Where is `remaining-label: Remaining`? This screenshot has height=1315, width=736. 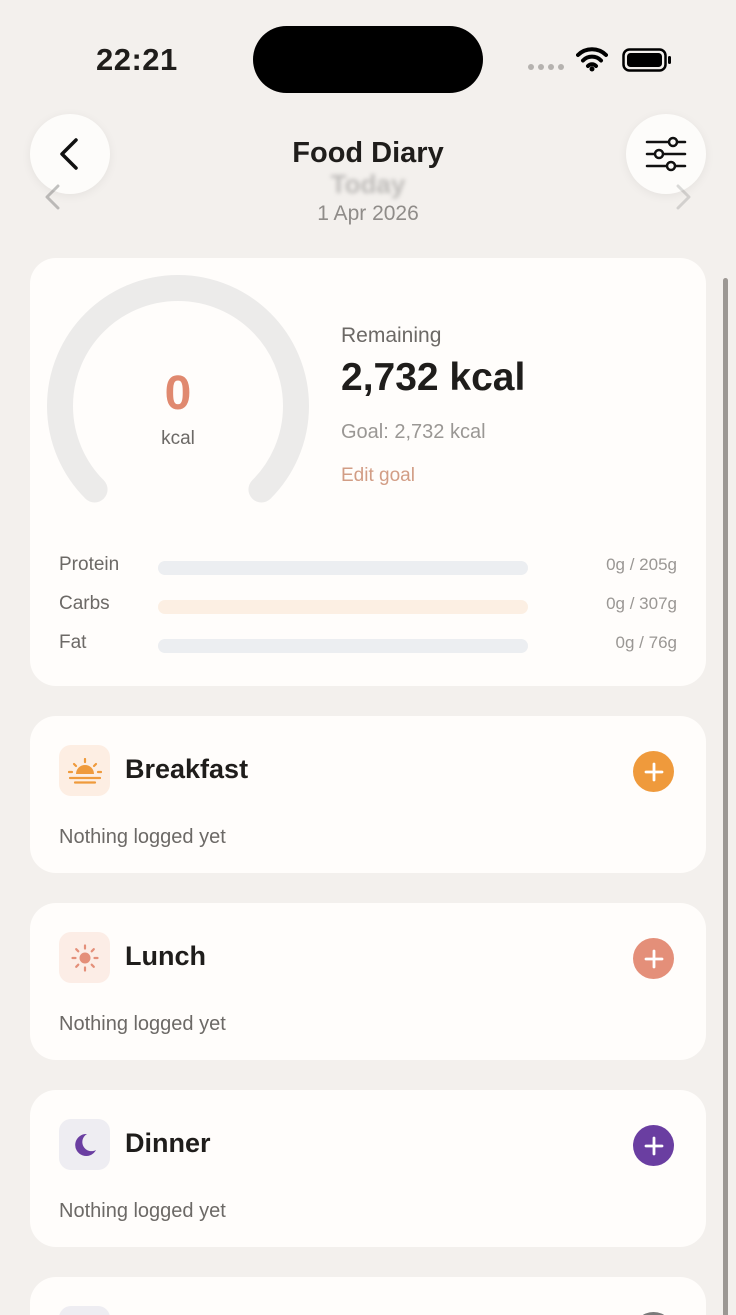
remaining-label: Remaining is located at coordinates (391, 335).